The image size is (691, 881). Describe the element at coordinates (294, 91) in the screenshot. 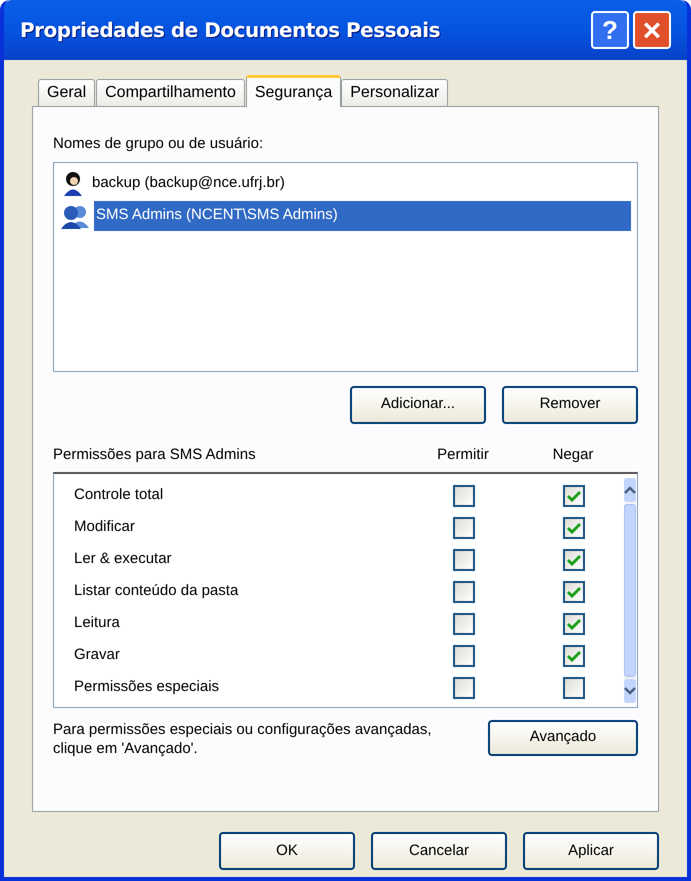

I see `tab: Segurança` at that location.